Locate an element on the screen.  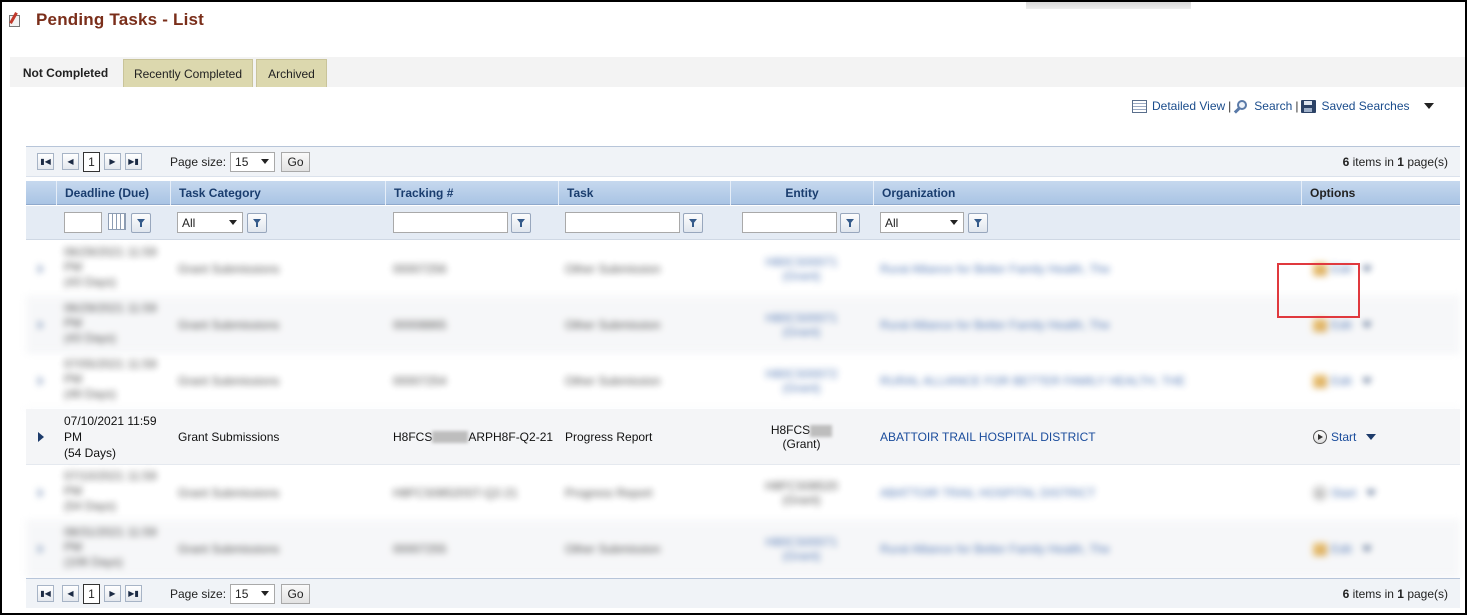
column-header-entity: Entity is located at coordinates (801, 193).